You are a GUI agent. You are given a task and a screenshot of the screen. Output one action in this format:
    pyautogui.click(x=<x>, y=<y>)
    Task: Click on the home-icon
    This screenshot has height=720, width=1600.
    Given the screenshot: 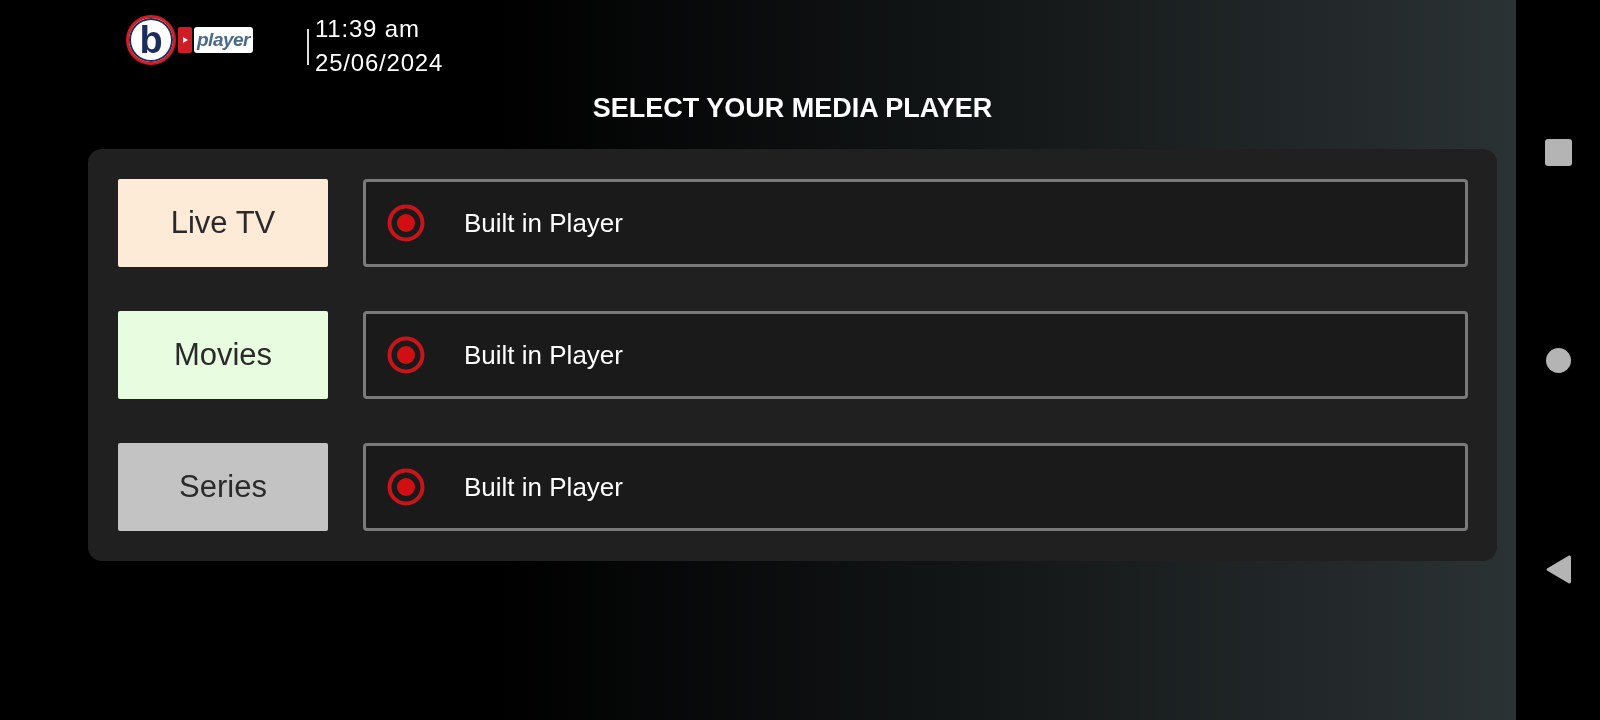 What is the action you would take?
    pyautogui.click(x=1558, y=360)
    